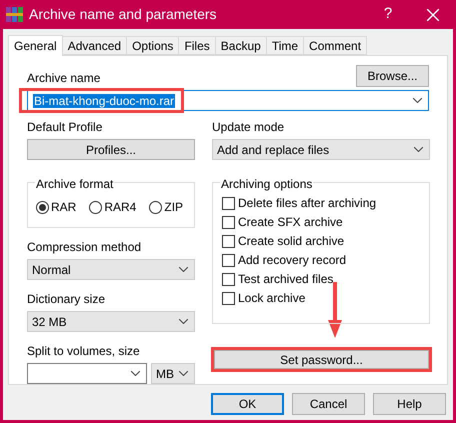  I want to click on field-label: Archive name, so click(63, 79).